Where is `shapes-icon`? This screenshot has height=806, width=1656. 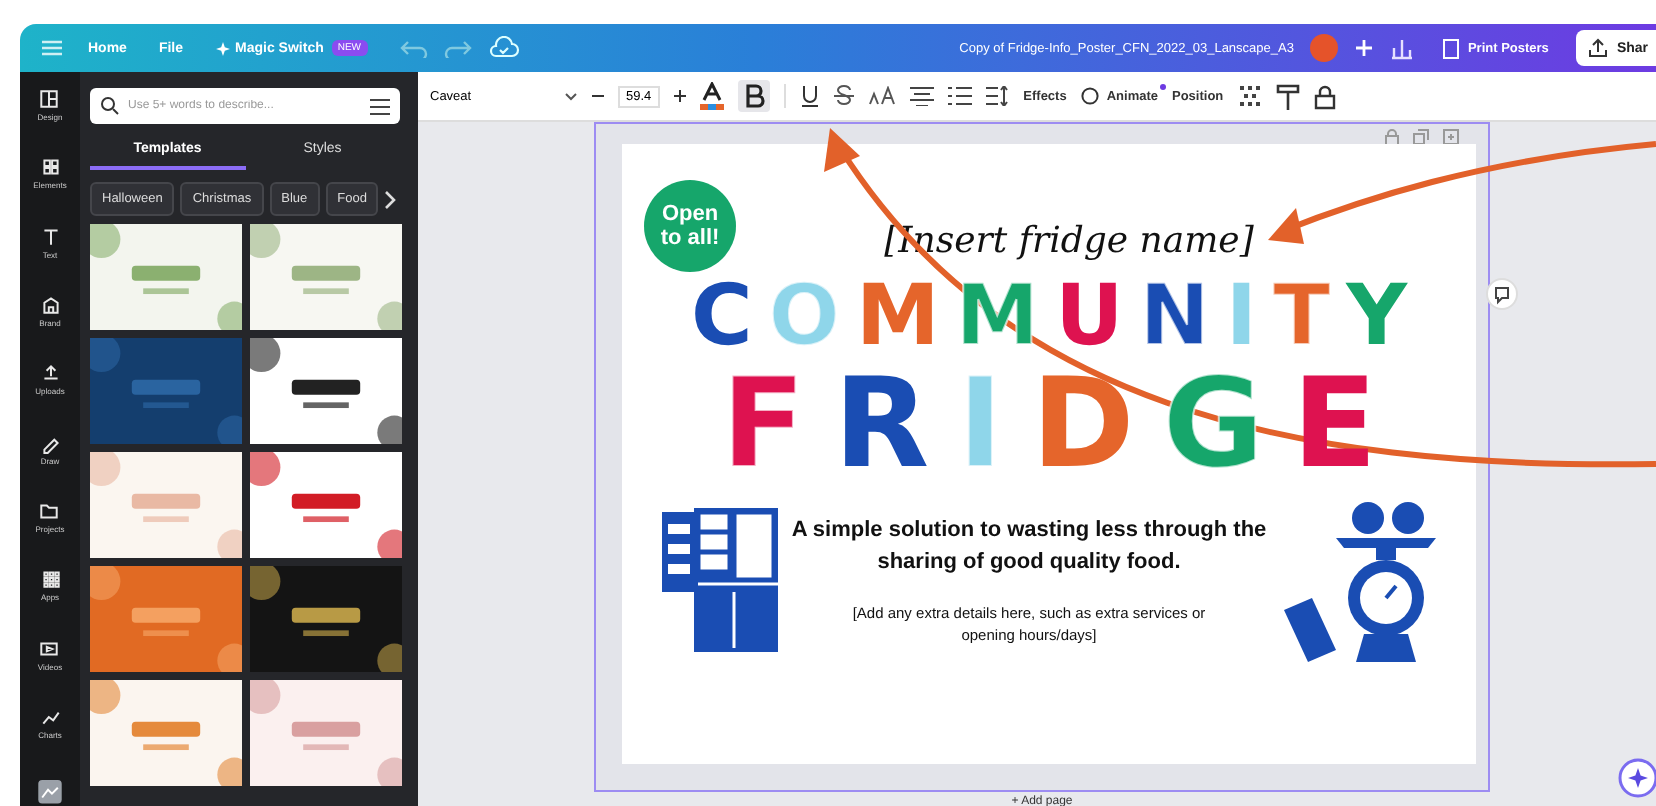 shapes-icon is located at coordinates (50, 167).